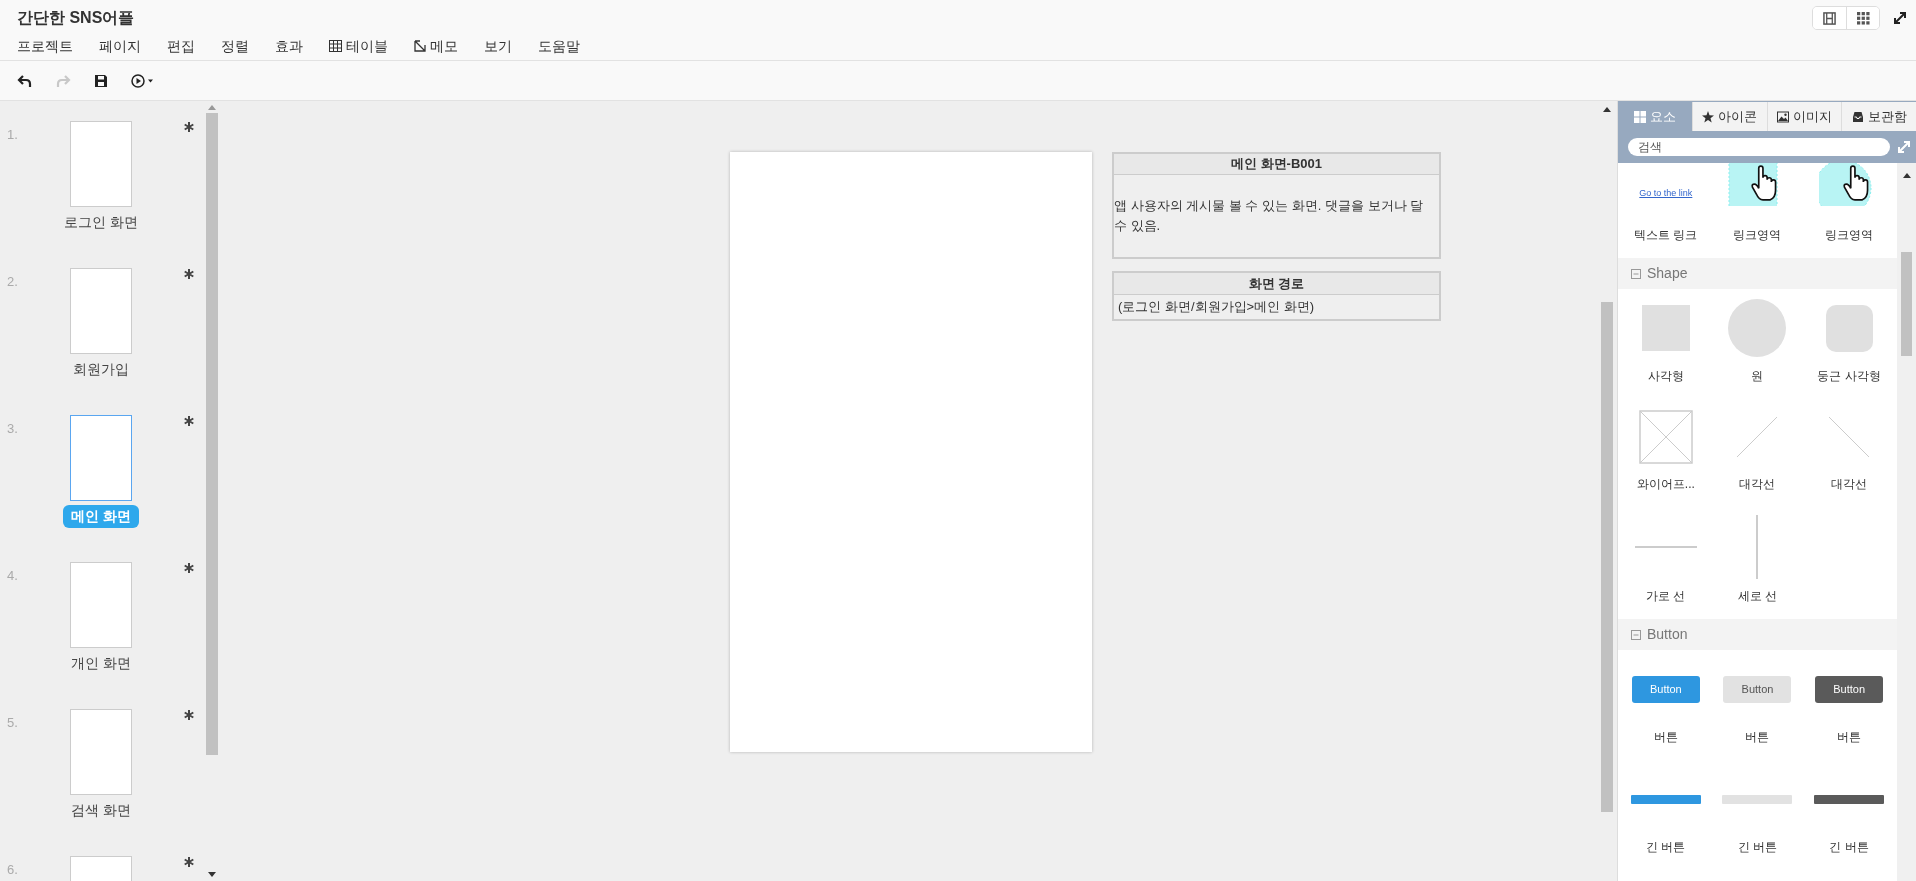 This screenshot has height=881, width=1916. I want to click on page-number: 6., so click(12, 870).